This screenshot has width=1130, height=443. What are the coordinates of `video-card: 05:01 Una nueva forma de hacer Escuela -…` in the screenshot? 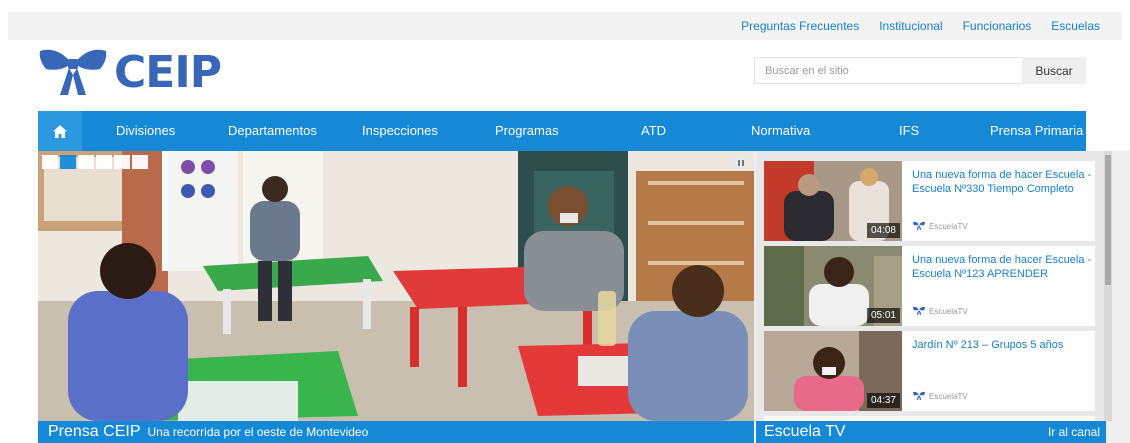 It's located at (929, 286).